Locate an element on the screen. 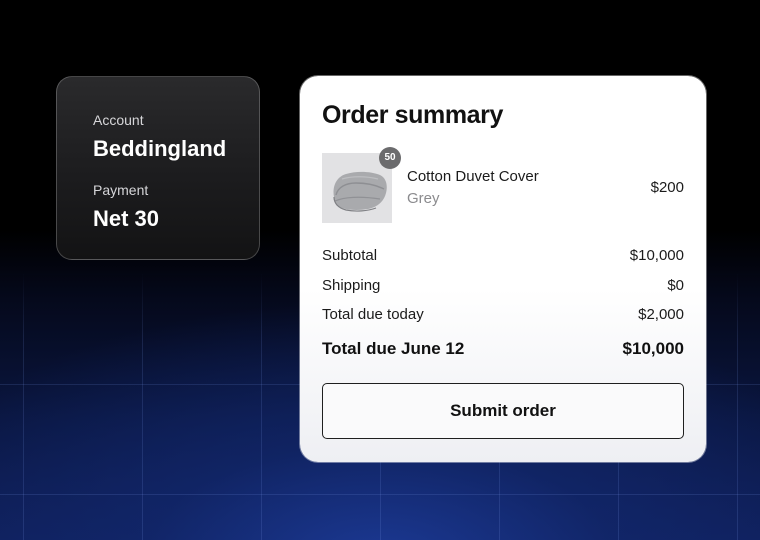 The height and width of the screenshot is (540, 760). product-thumbnail: 50 is located at coordinates (361, 185).